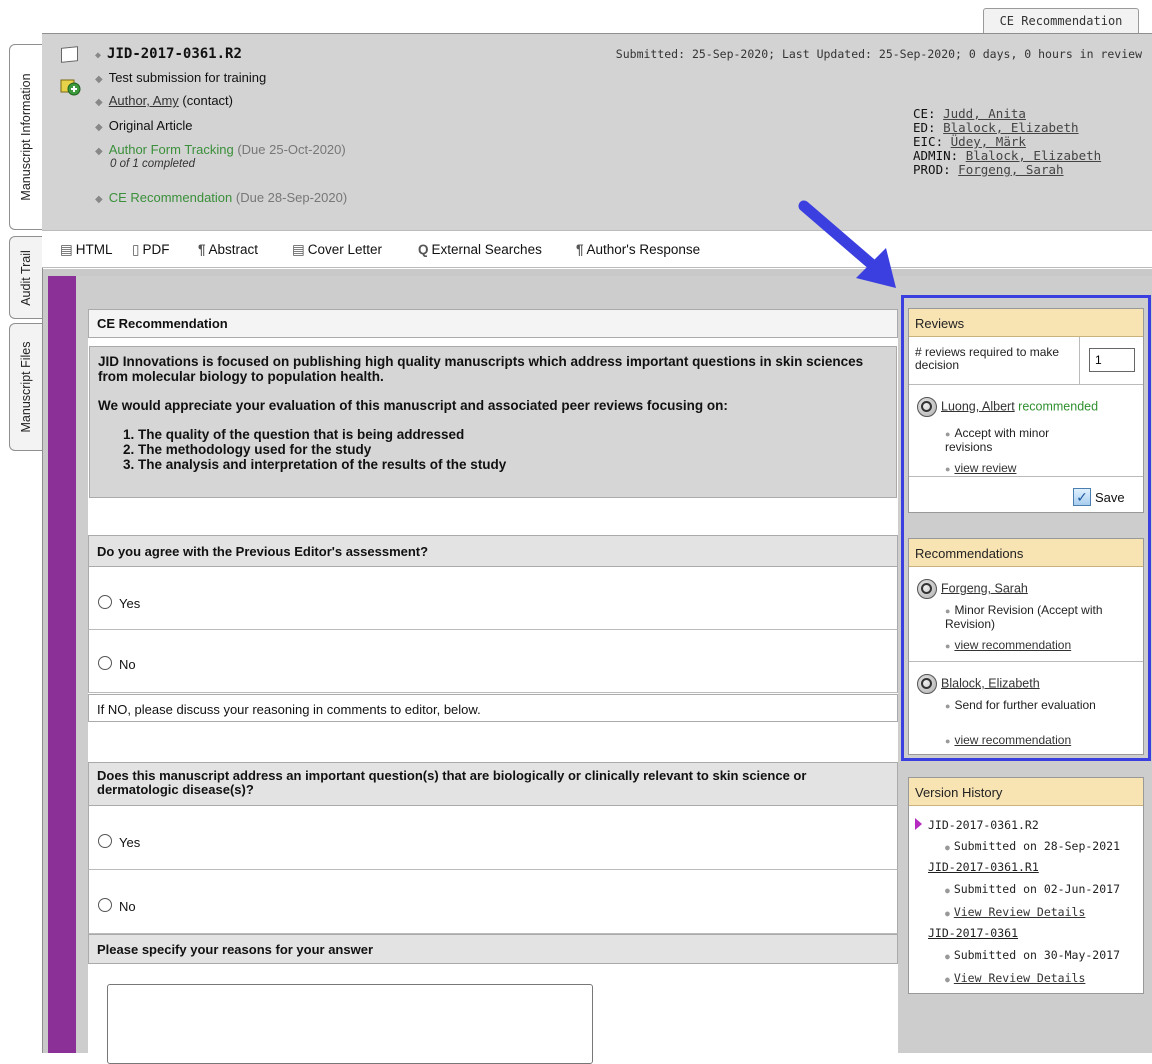  I want to click on version-submitted-text: Submitted on 02-Jun-2017, so click(1036, 889).